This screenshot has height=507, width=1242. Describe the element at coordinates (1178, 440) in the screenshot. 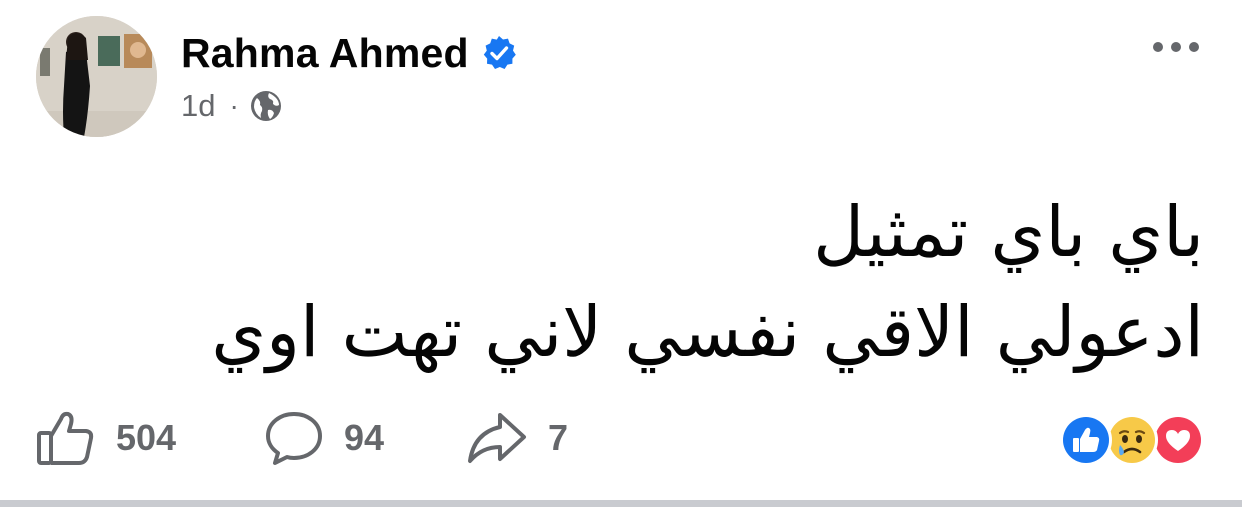

I see `love-reaction-icon` at that location.